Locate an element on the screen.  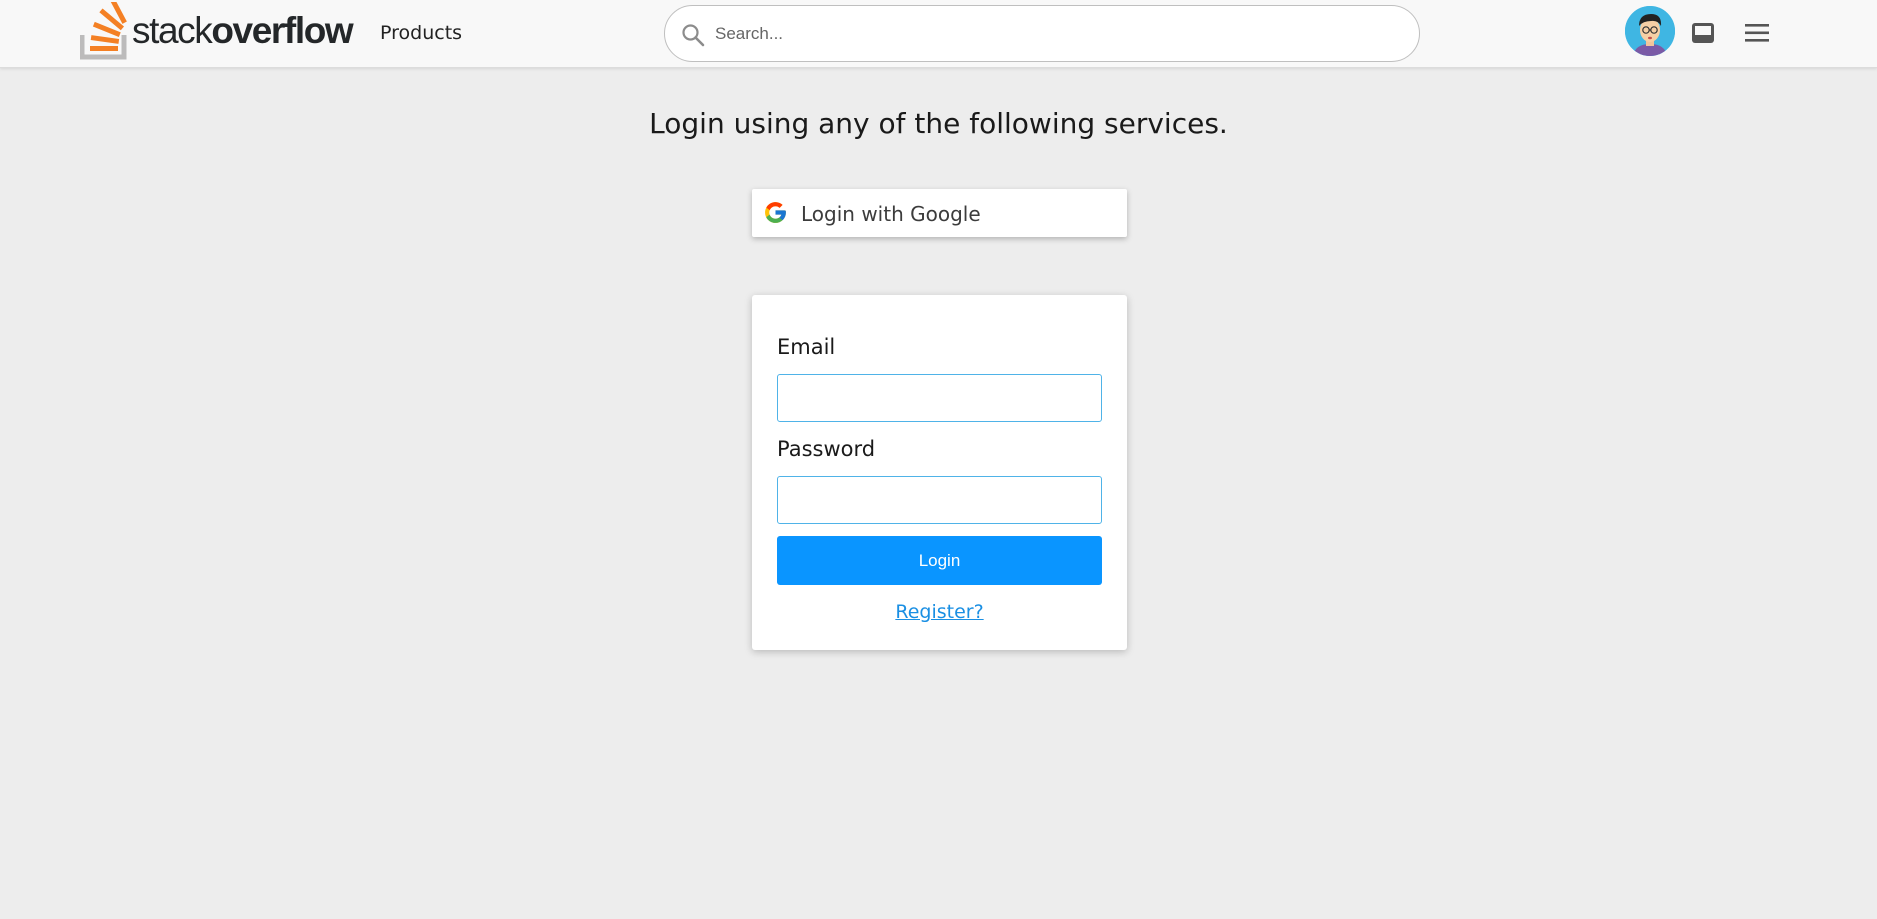
logo-word-overflow: overflow is located at coordinates (282, 30).